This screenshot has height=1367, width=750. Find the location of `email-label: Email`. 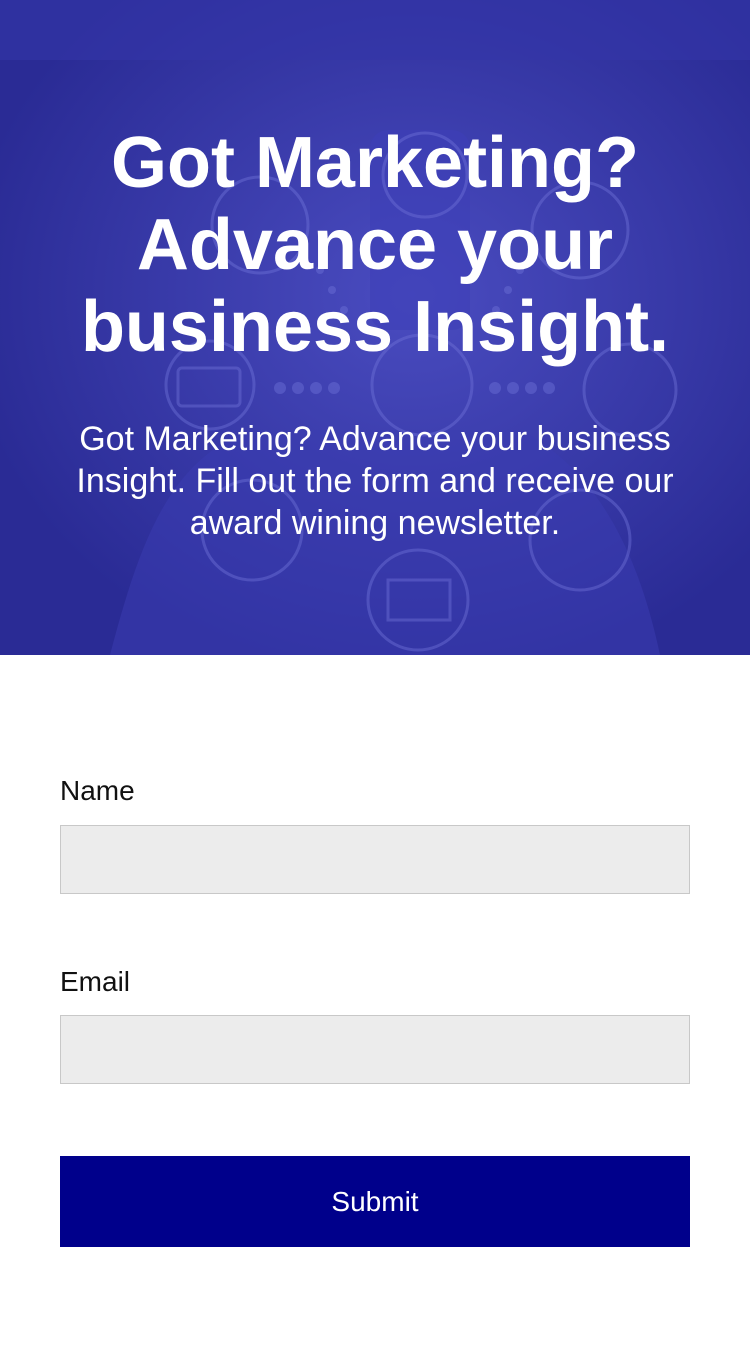

email-label: Email is located at coordinates (95, 981).